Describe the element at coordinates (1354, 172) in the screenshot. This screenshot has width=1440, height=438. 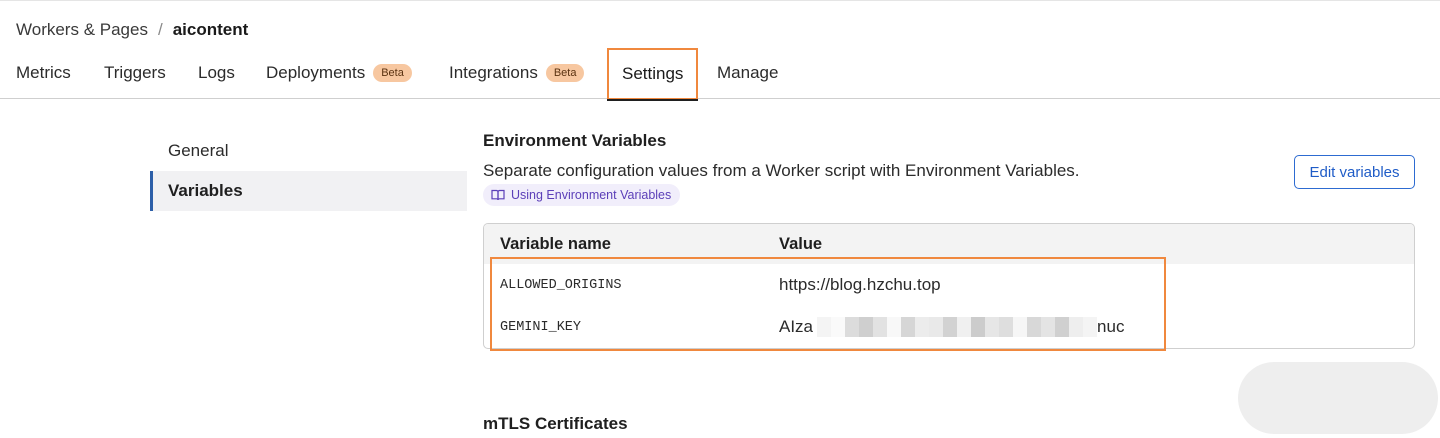
I see `edit-variables-button: Edit variables` at that location.